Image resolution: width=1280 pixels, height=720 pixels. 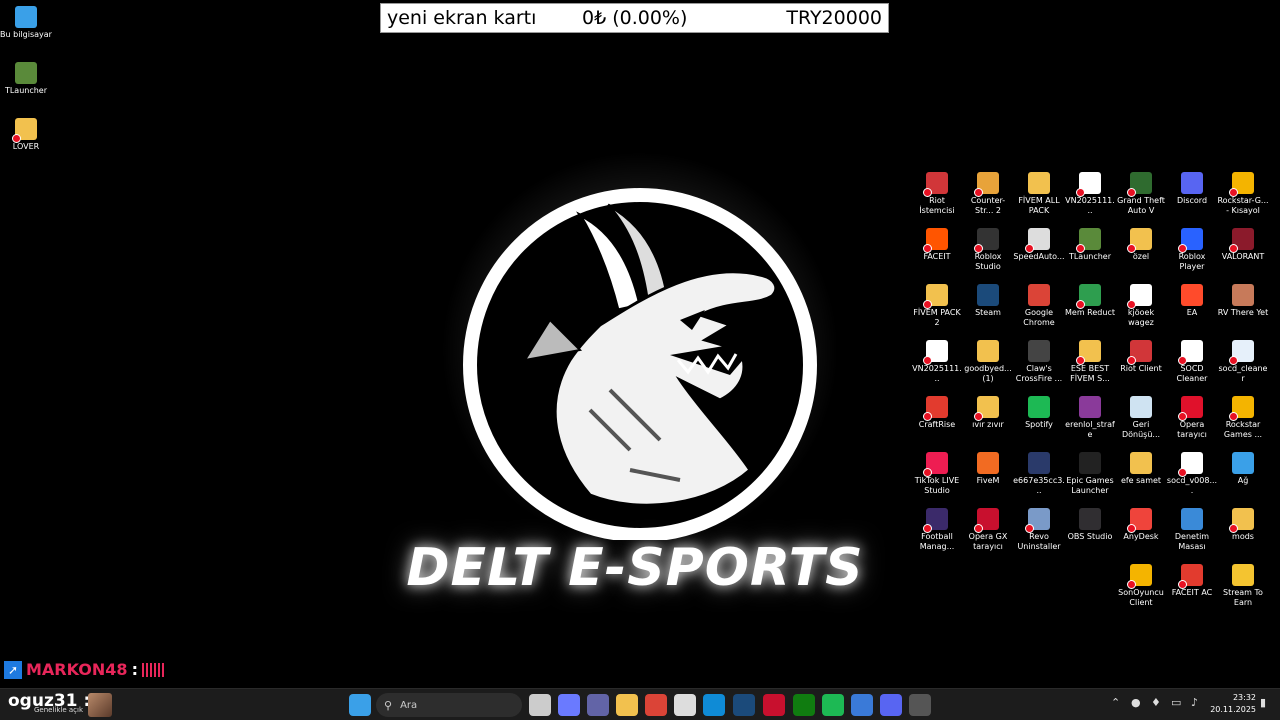 I want to click on error-badge-icon, so click(x=1131, y=528).